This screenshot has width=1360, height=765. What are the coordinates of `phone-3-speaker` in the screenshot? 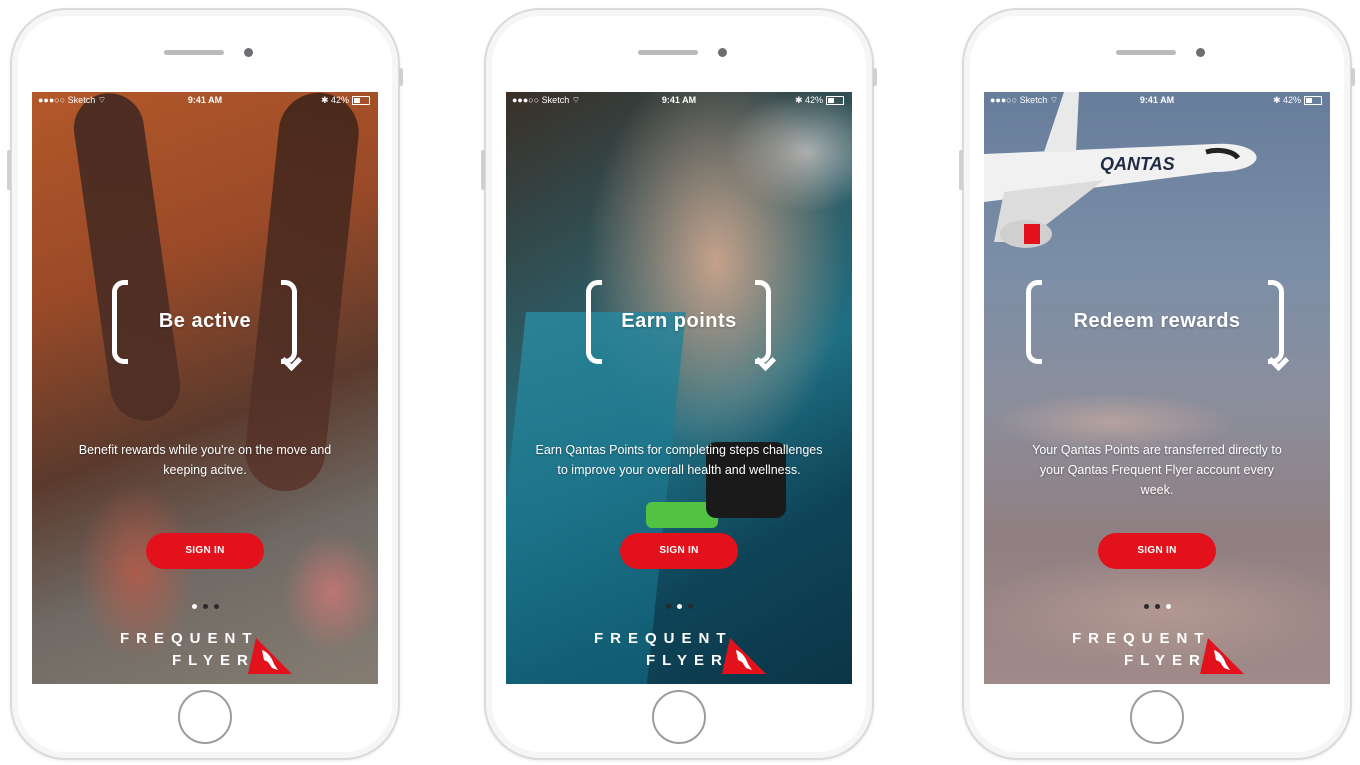 It's located at (1146, 52).